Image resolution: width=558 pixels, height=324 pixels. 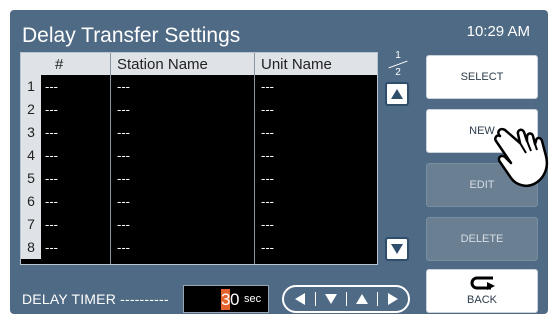 I want to click on delay-timer-label: DELAY TIMER ----------, so click(x=95, y=299).